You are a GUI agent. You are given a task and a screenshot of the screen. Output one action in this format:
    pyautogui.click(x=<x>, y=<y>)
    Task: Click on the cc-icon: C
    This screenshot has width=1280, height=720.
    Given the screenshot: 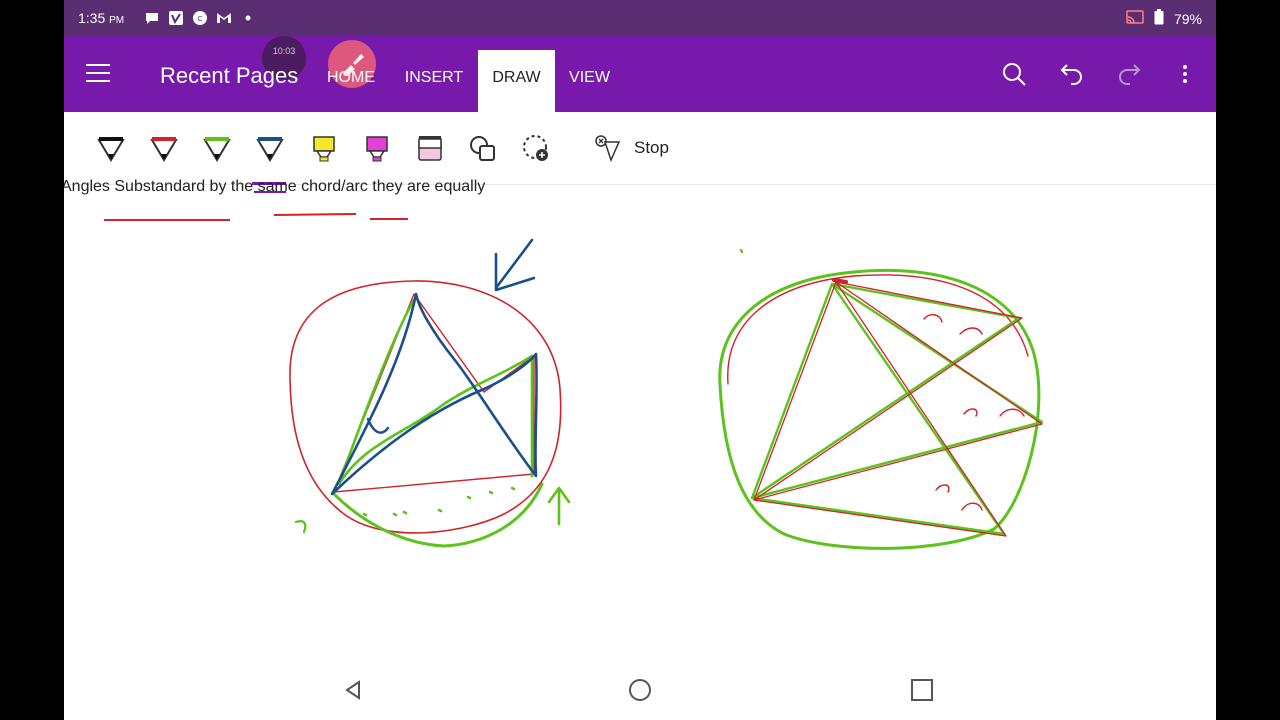 What is the action you would take?
    pyautogui.click(x=200, y=18)
    